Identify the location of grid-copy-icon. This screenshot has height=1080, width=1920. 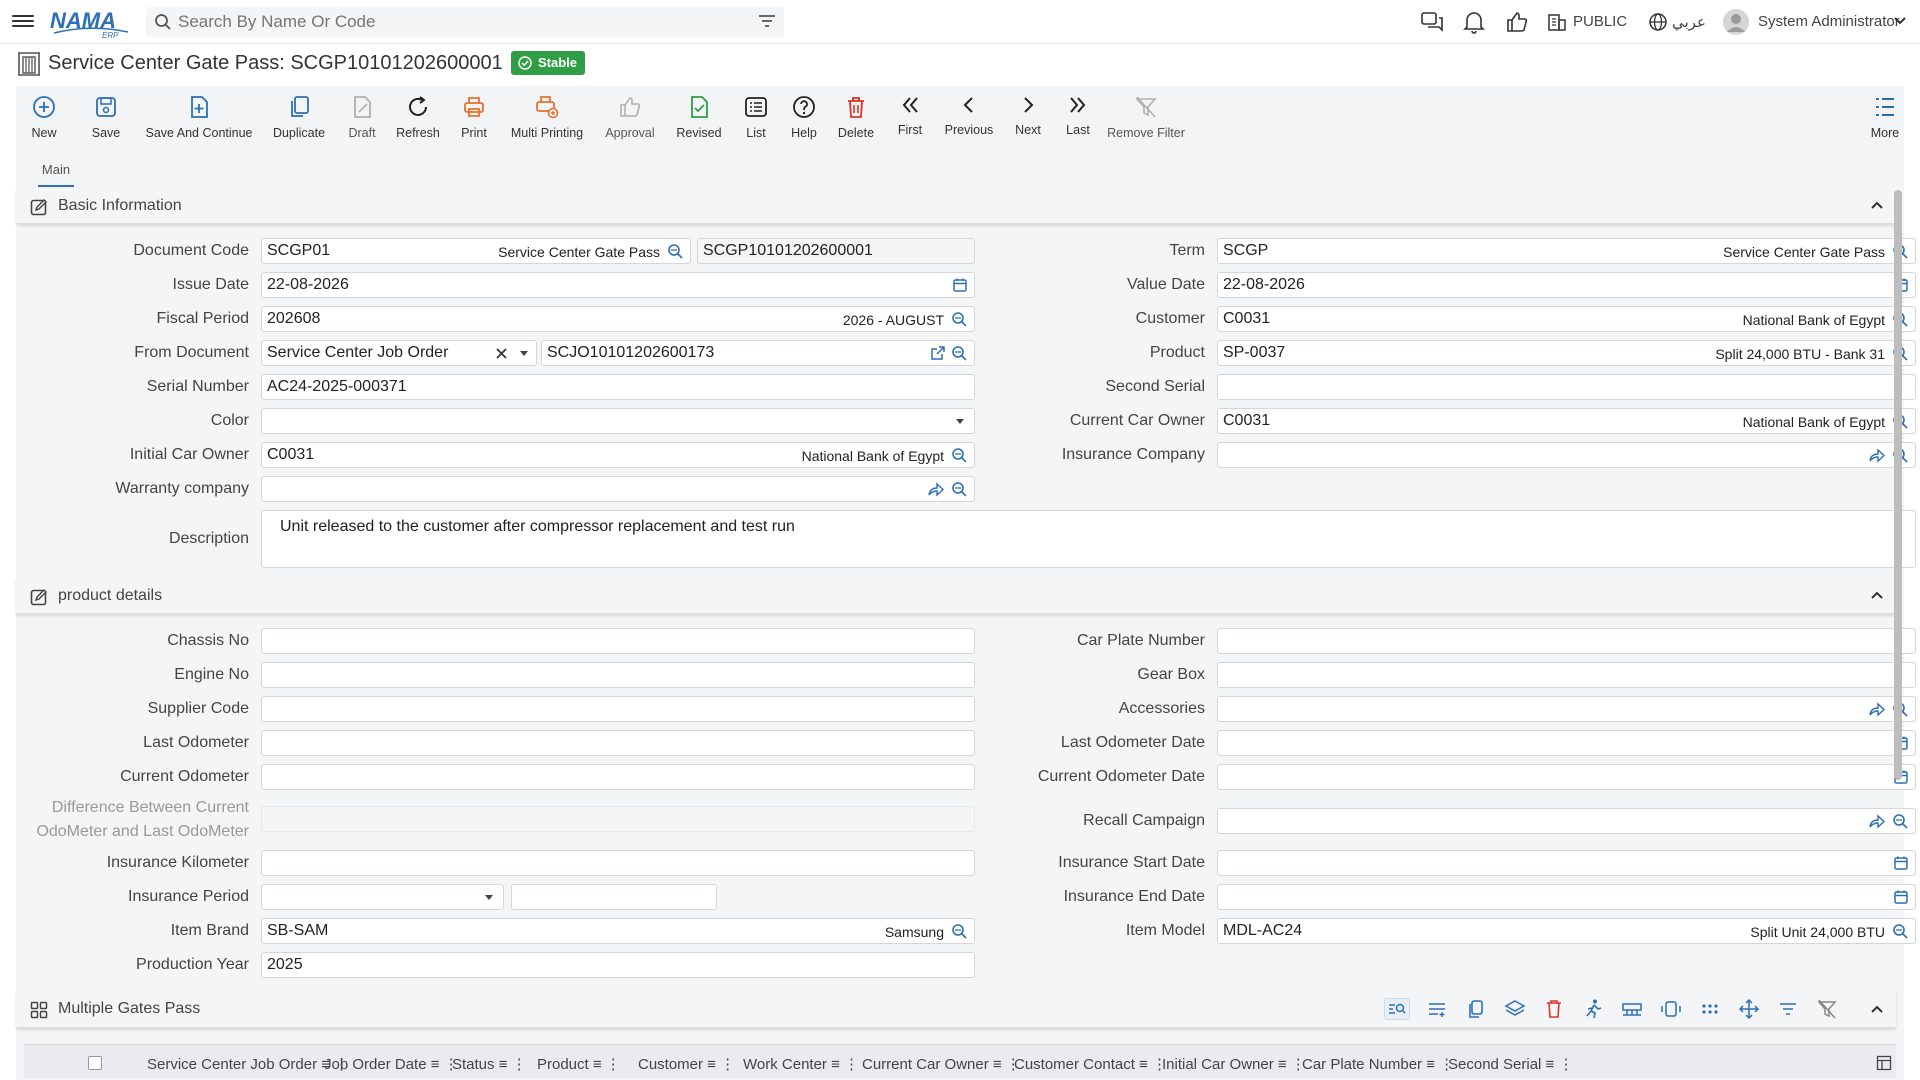
(1476, 1009).